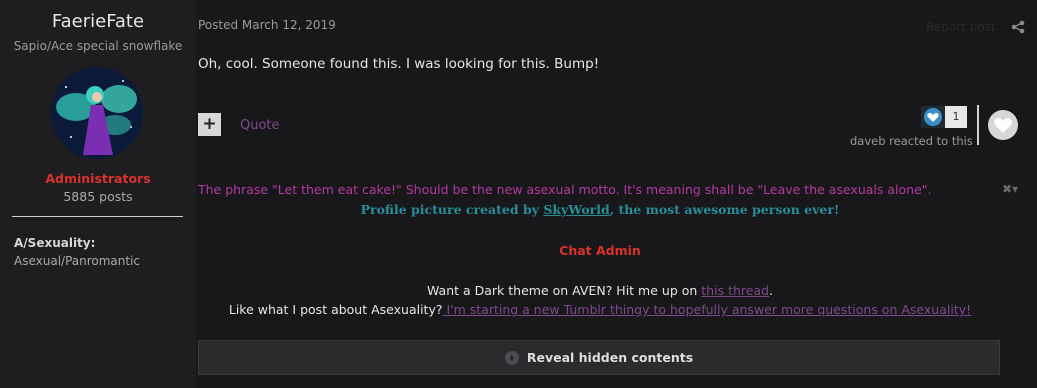 The height and width of the screenshot is (388, 1037). Describe the element at coordinates (735, 290) in the screenshot. I see `this-thread-link: this thread` at that location.